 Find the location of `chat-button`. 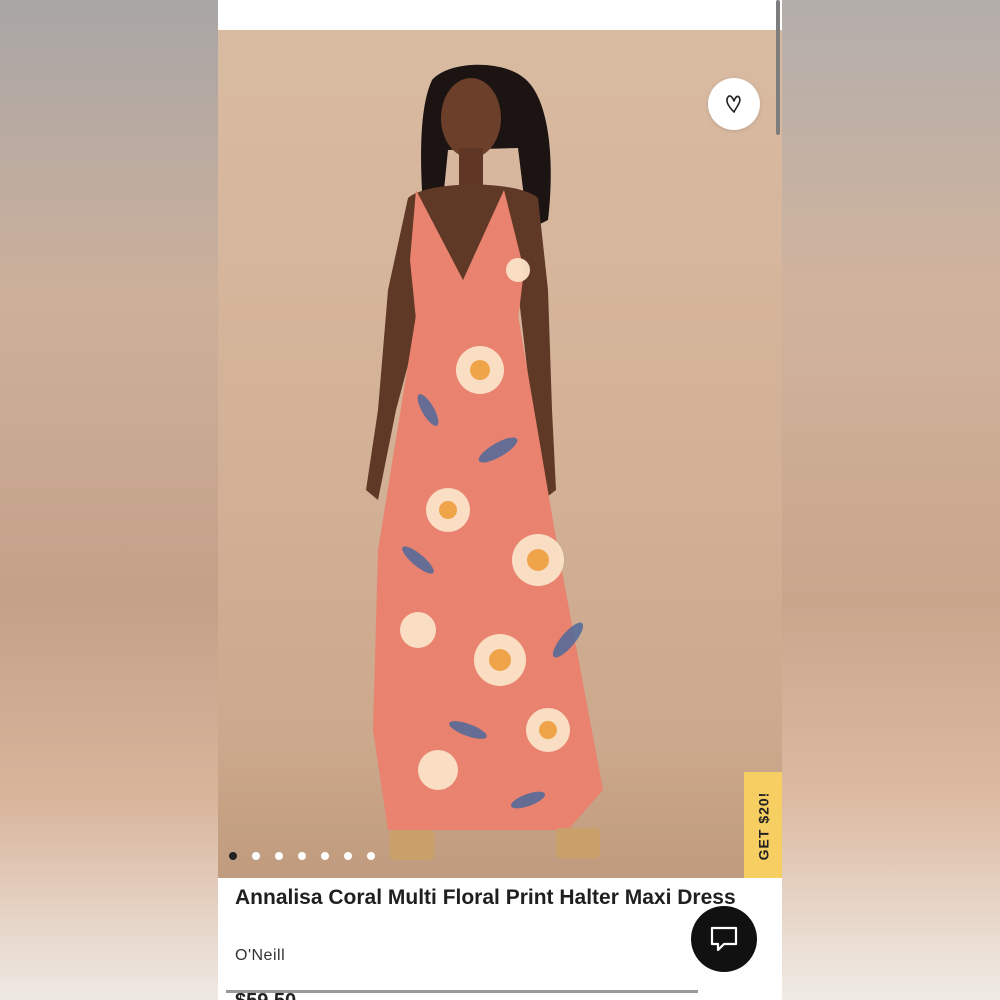

chat-button is located at coordinates (724, 939).